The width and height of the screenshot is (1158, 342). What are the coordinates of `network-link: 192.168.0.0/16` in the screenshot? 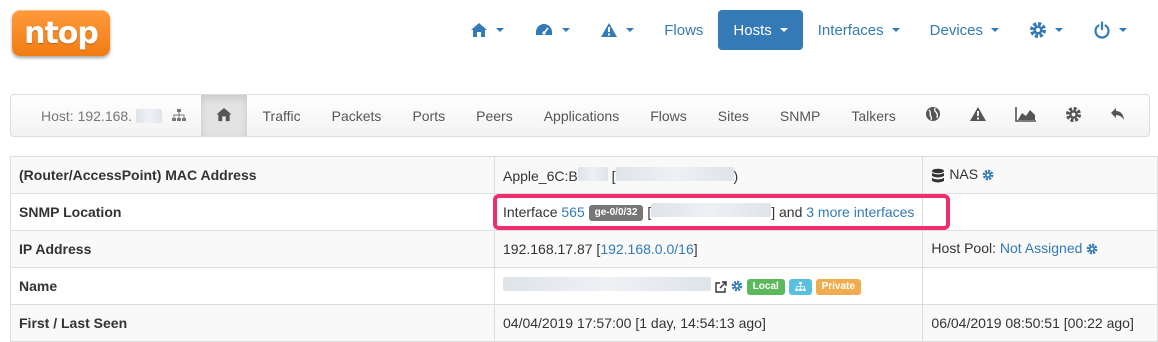 It's located at (646, 249).